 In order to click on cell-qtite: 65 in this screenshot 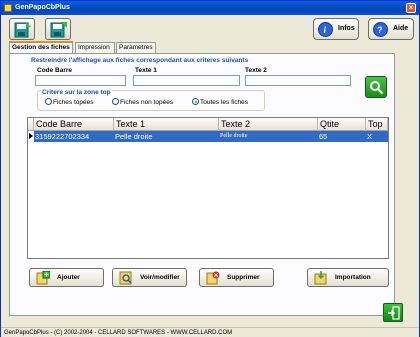, I will do `click(323, 136)`.